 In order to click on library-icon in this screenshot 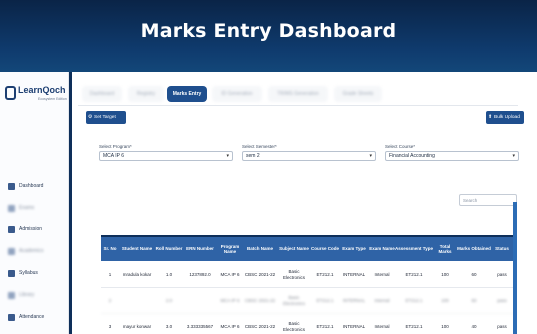, I will do `click(11, 295)`.